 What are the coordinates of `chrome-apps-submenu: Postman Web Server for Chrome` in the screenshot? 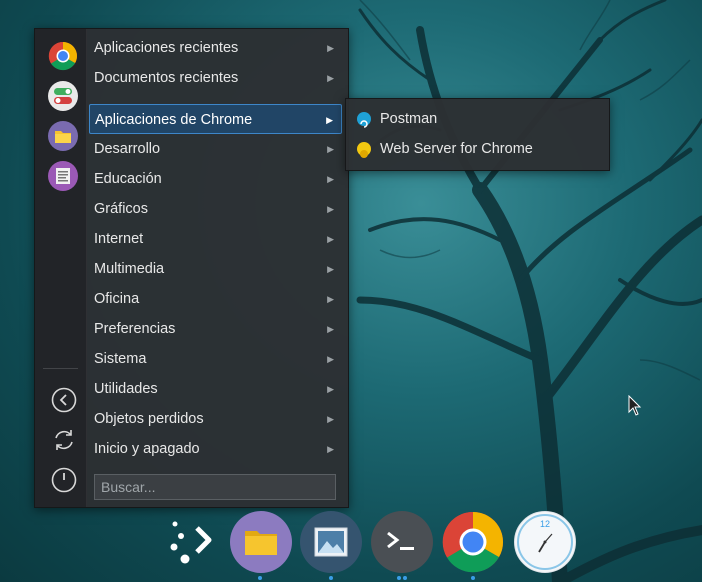 It's located at (477, 134).